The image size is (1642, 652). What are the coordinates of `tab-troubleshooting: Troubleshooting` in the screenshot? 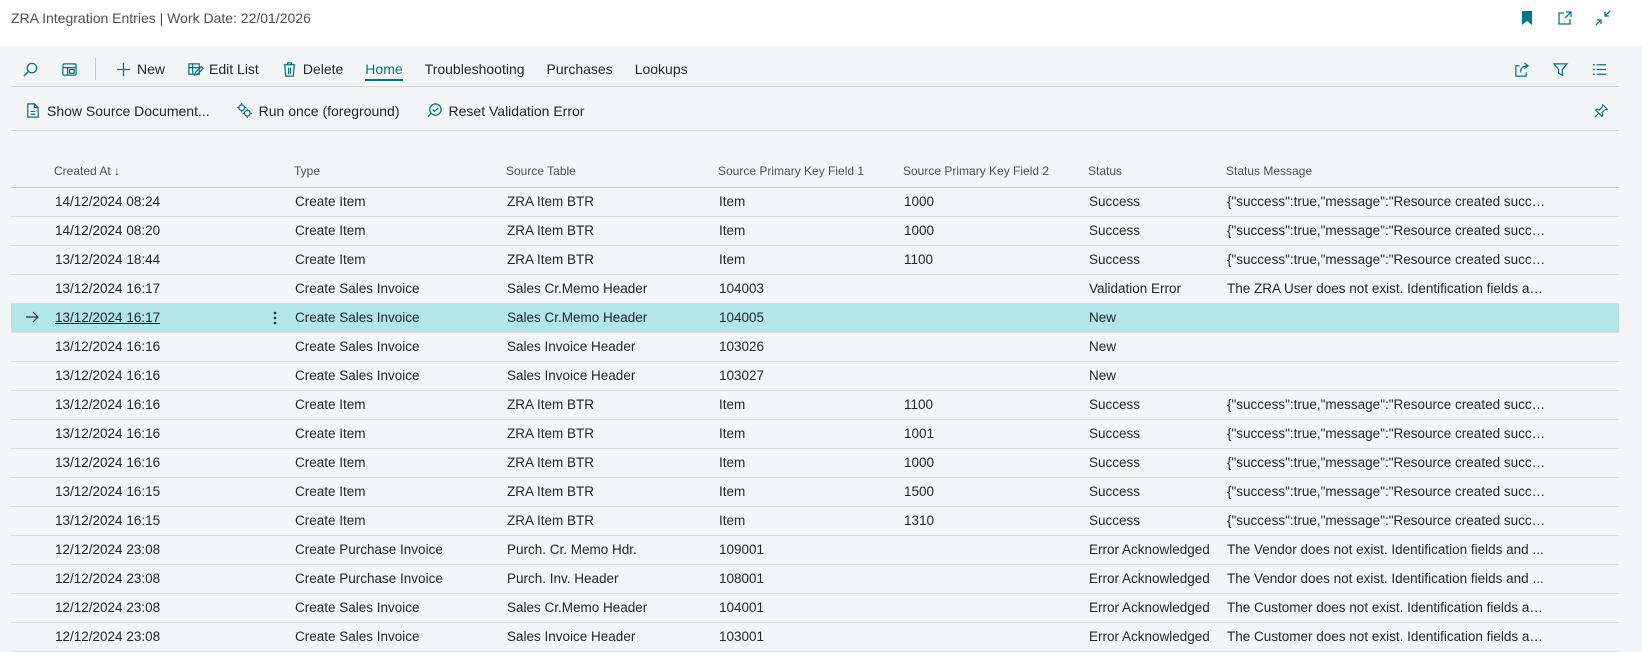 It's located at (475, 69).